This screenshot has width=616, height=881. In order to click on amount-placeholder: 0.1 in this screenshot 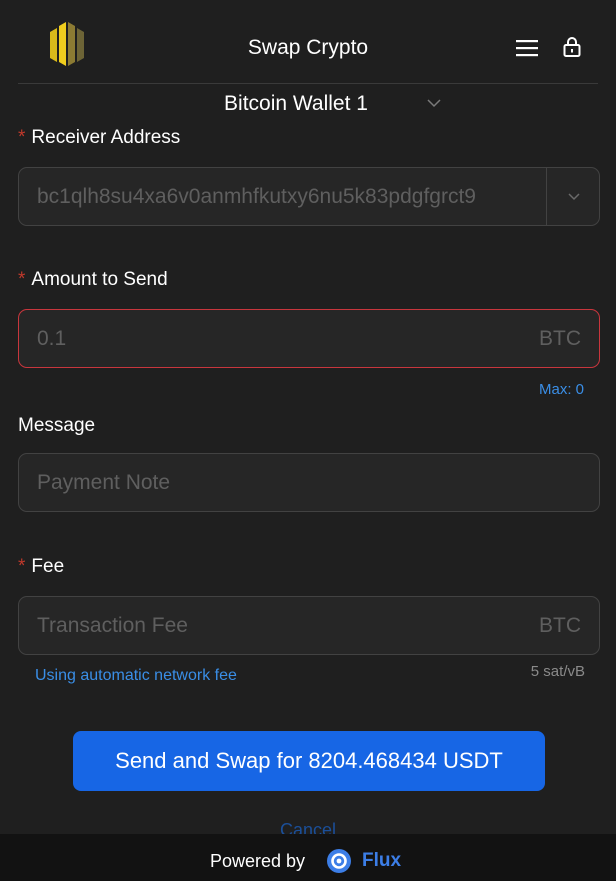, I will do `click(52, 338)`.